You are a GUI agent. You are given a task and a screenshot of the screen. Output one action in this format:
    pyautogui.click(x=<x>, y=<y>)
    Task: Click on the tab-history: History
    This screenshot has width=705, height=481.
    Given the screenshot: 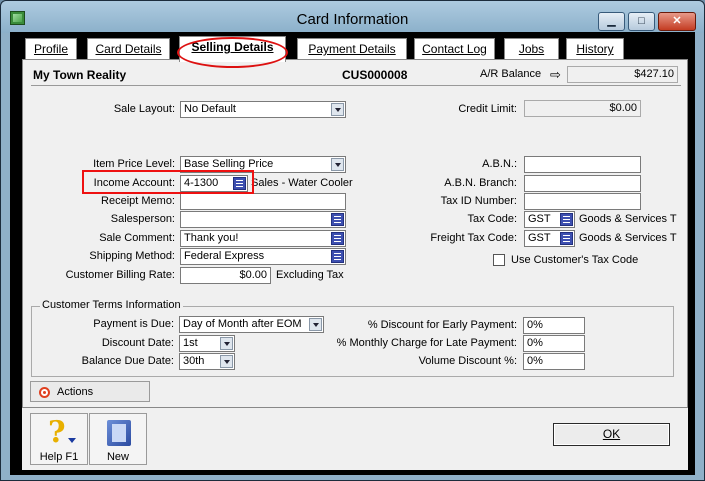 What is the action you would take?
    pyautogui.click(x=595, y=49)
    